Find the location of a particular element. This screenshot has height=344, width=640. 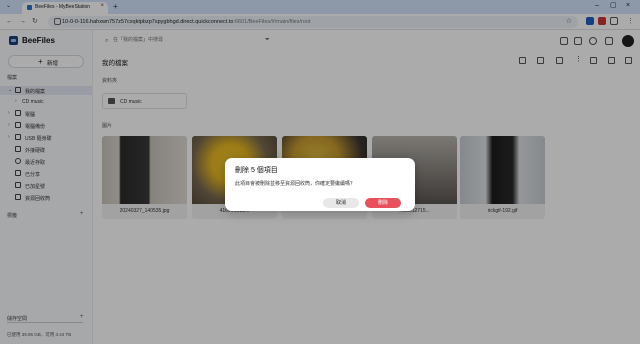

delete-button: 刪除 is located at coordinates (383, 203).